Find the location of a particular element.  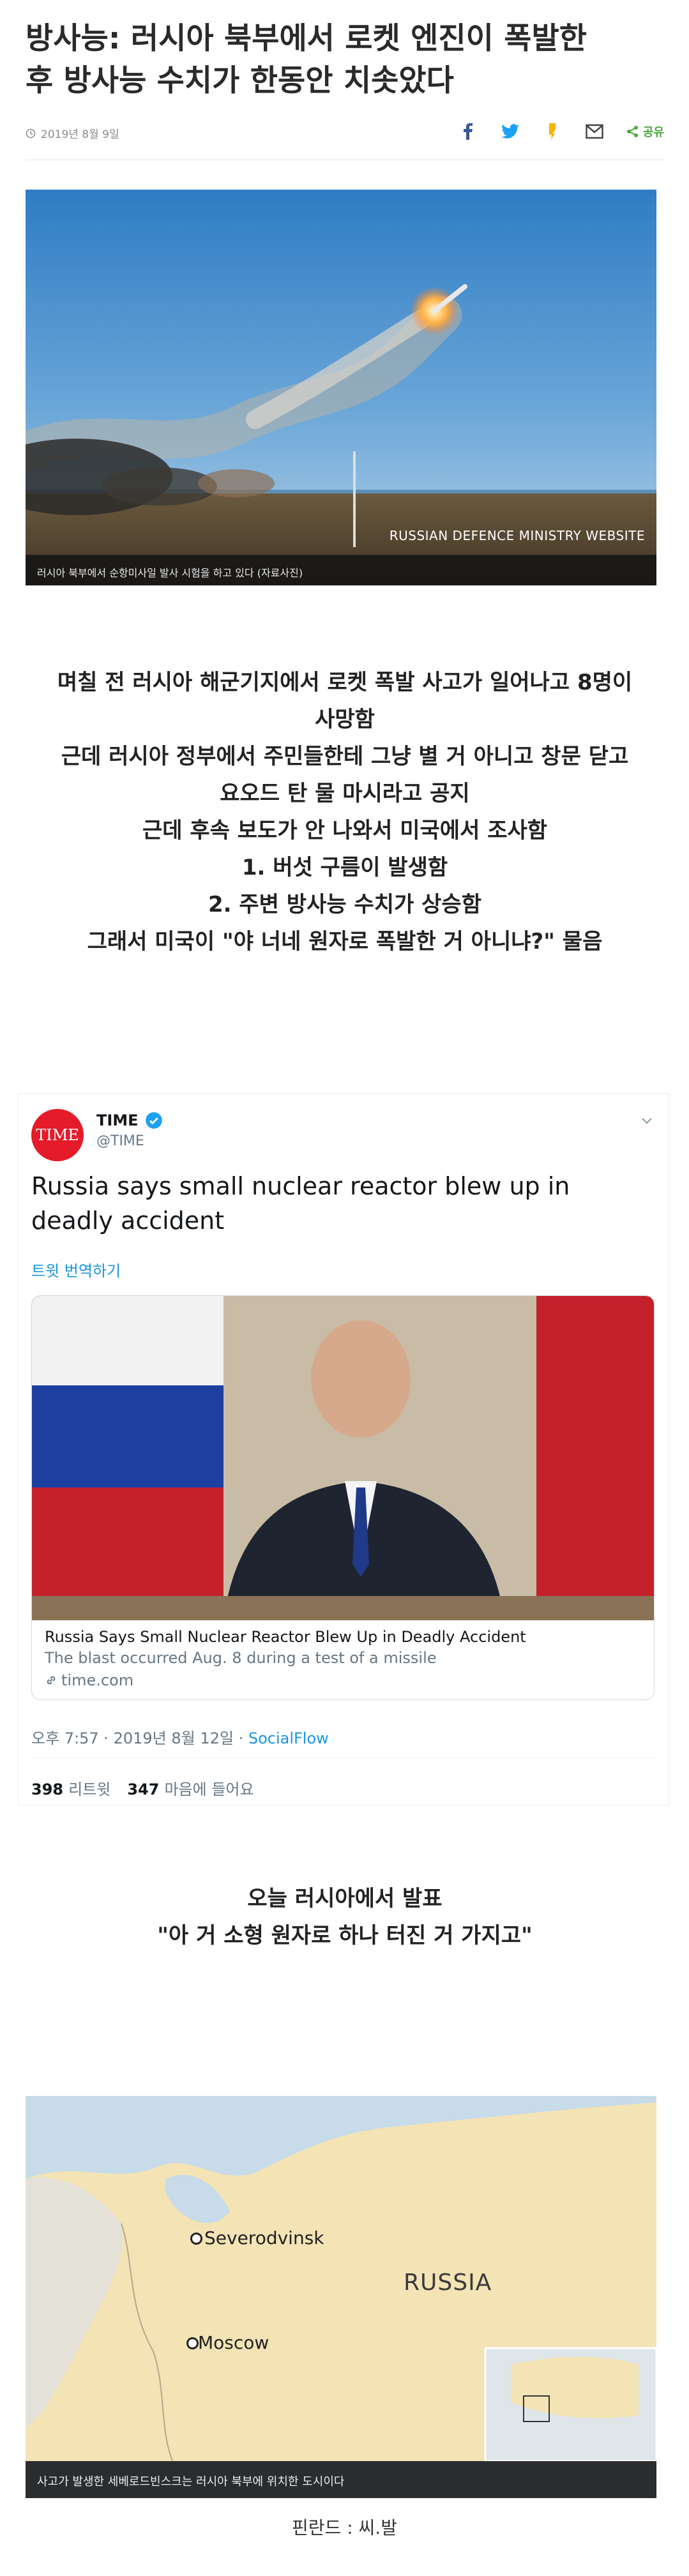

body-line: 1. 버섯 구름이 발생함 is located at coordinates (344, 867).